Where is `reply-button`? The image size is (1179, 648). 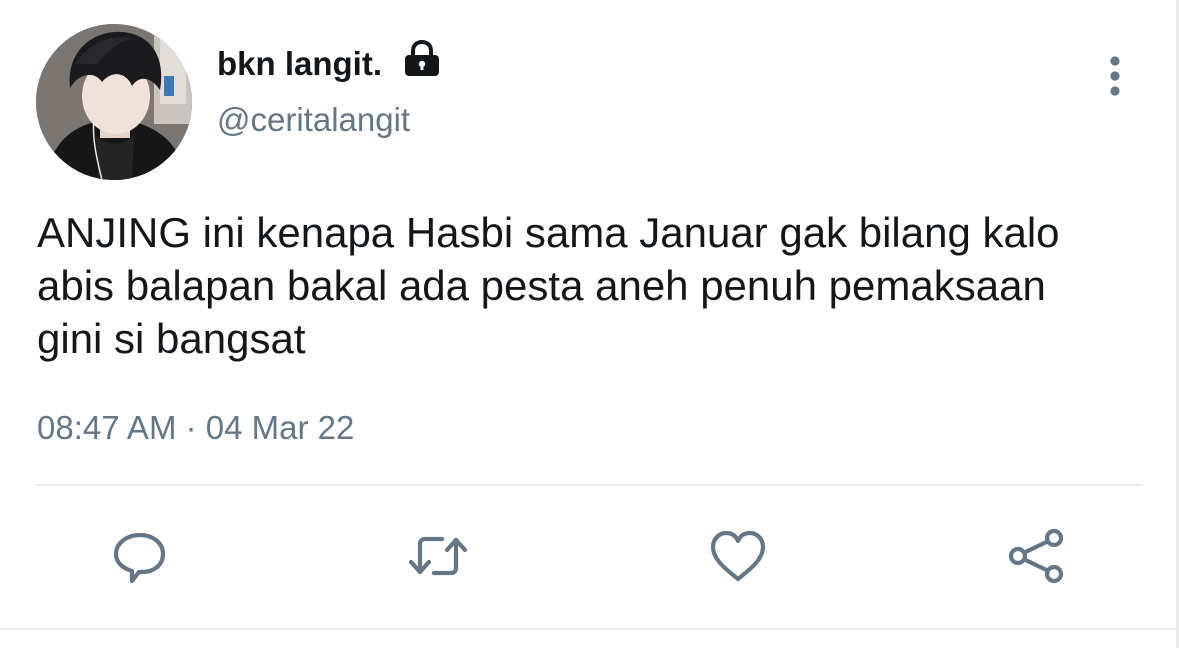
reply-button is located at coordinates (140, 556).